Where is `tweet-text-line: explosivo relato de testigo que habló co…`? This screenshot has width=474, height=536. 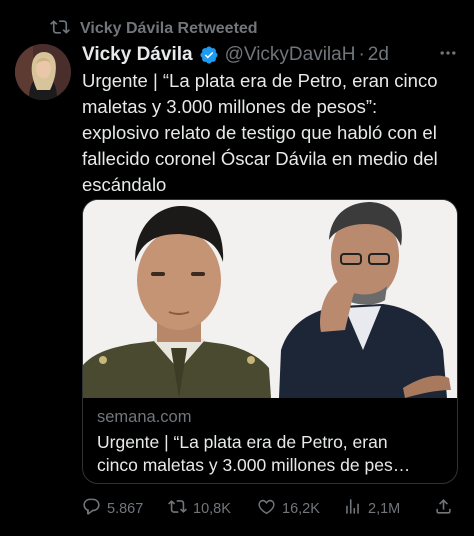 tweet-text-line: explosivo relato de testigo que habló co… is located at coordinates (259, 132).